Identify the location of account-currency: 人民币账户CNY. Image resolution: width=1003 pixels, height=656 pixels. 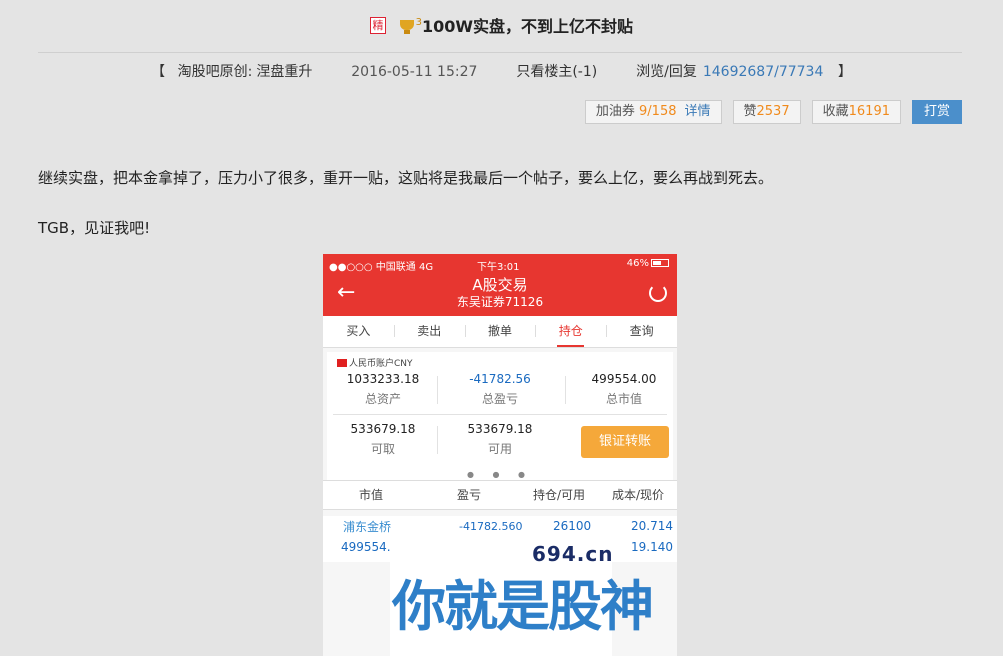
(381, 364).